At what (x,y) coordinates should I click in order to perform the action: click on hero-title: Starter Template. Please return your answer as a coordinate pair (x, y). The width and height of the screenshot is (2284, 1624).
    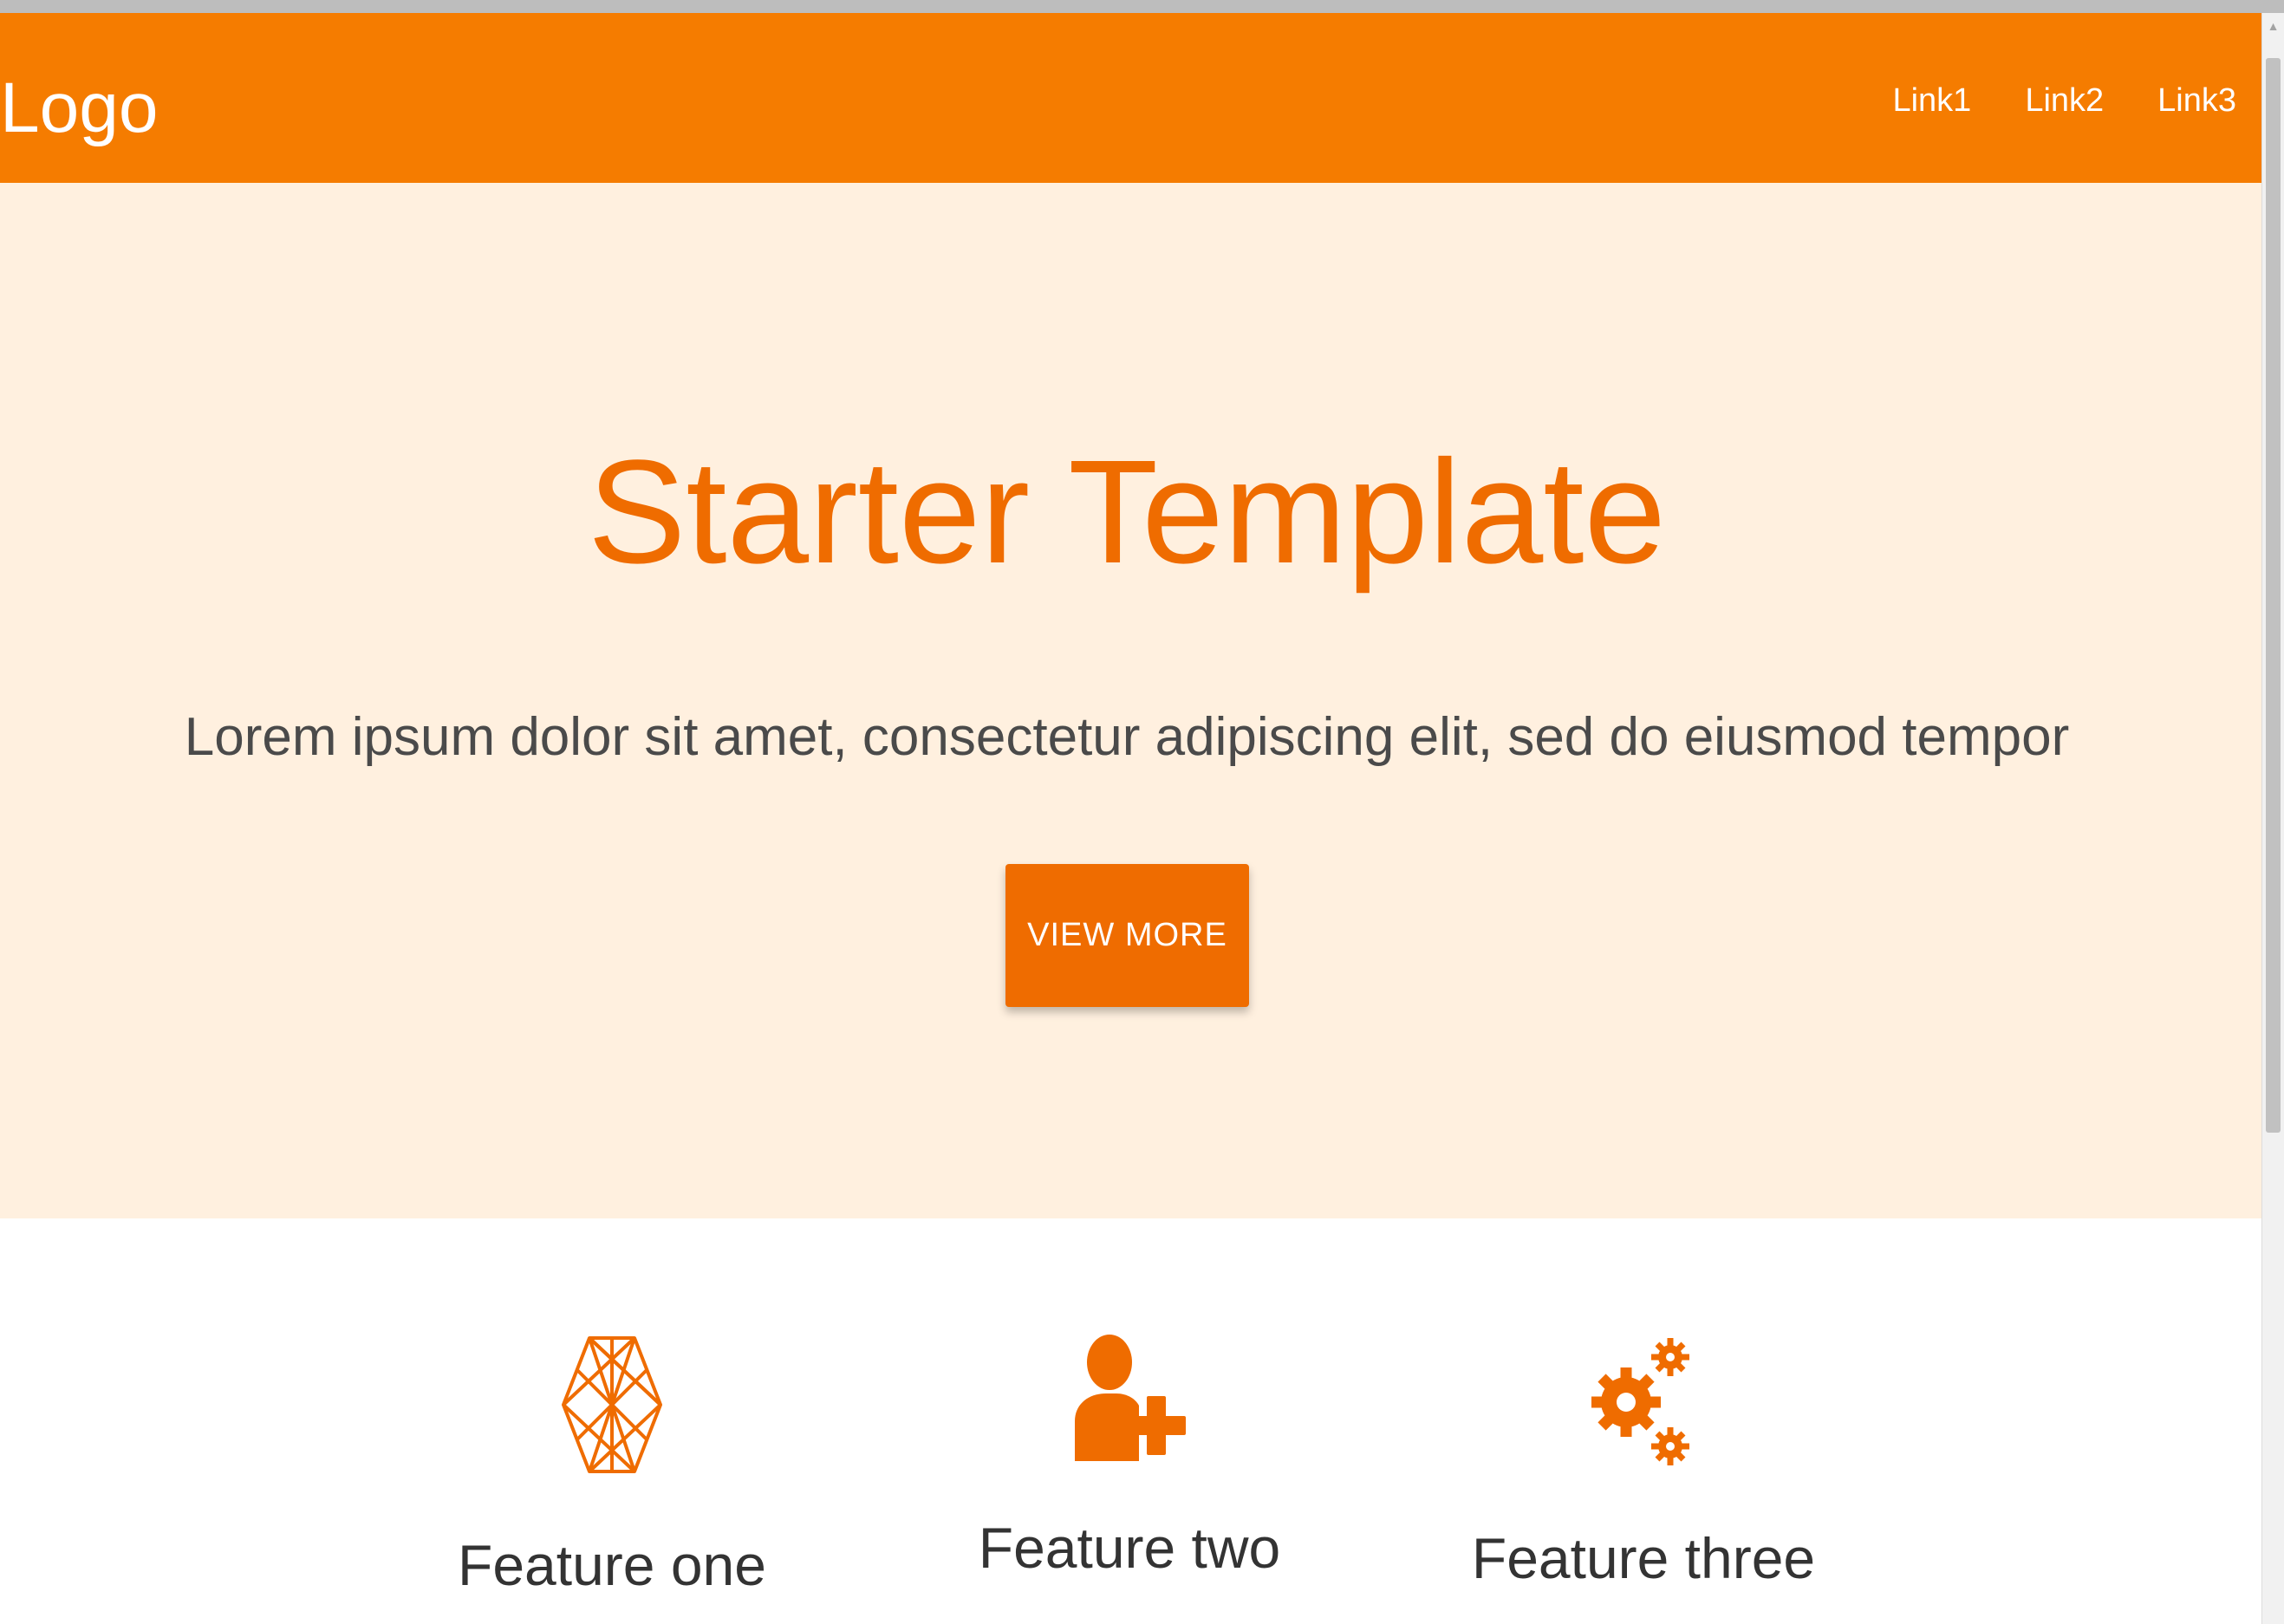
    Looking at the image, I should click on (1127, 512).